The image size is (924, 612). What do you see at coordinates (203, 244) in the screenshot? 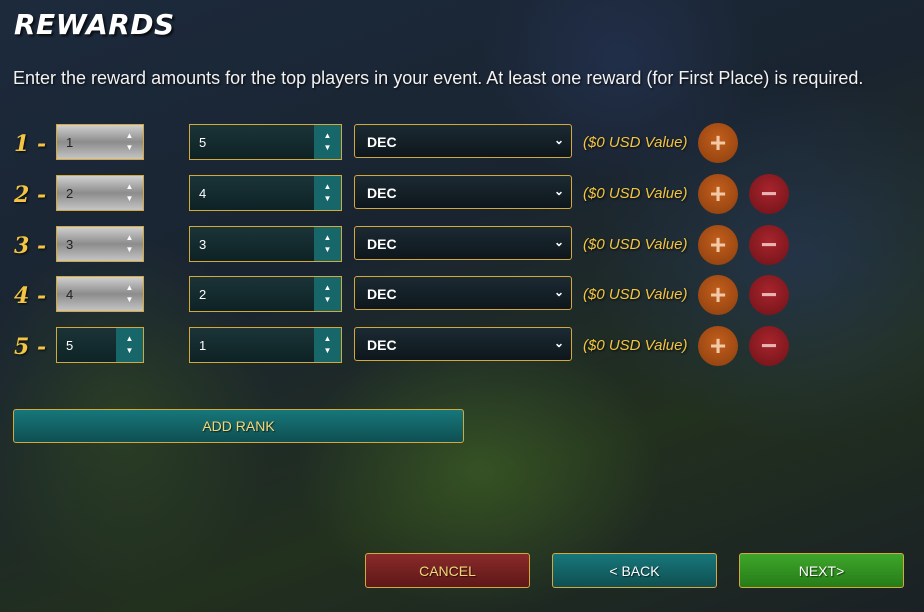
I see `amount-value: 3` at bounding box center [203, 244].